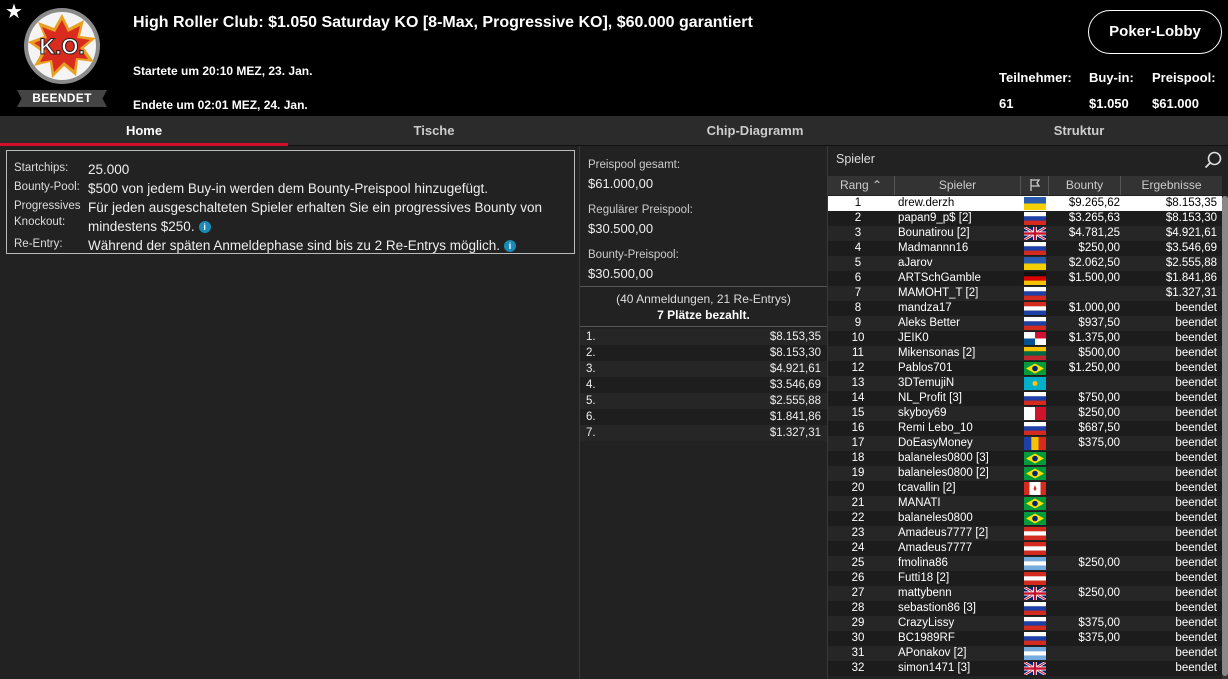 The height and width of the screenshot is (679, 1228). I want to click on table-row: 16 Remi Lebo_10 $687,50 beendet, so click(1025, 428).